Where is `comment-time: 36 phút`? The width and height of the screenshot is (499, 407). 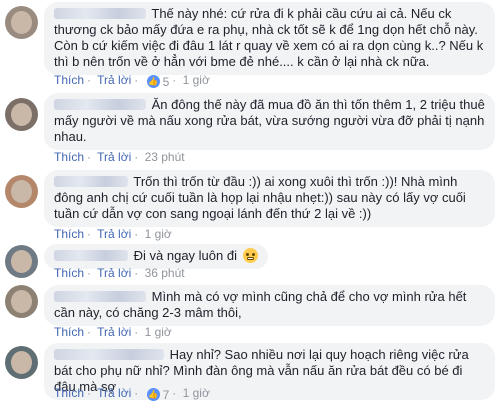 comment-time: 36 phút is located at coordinates (165, 273).